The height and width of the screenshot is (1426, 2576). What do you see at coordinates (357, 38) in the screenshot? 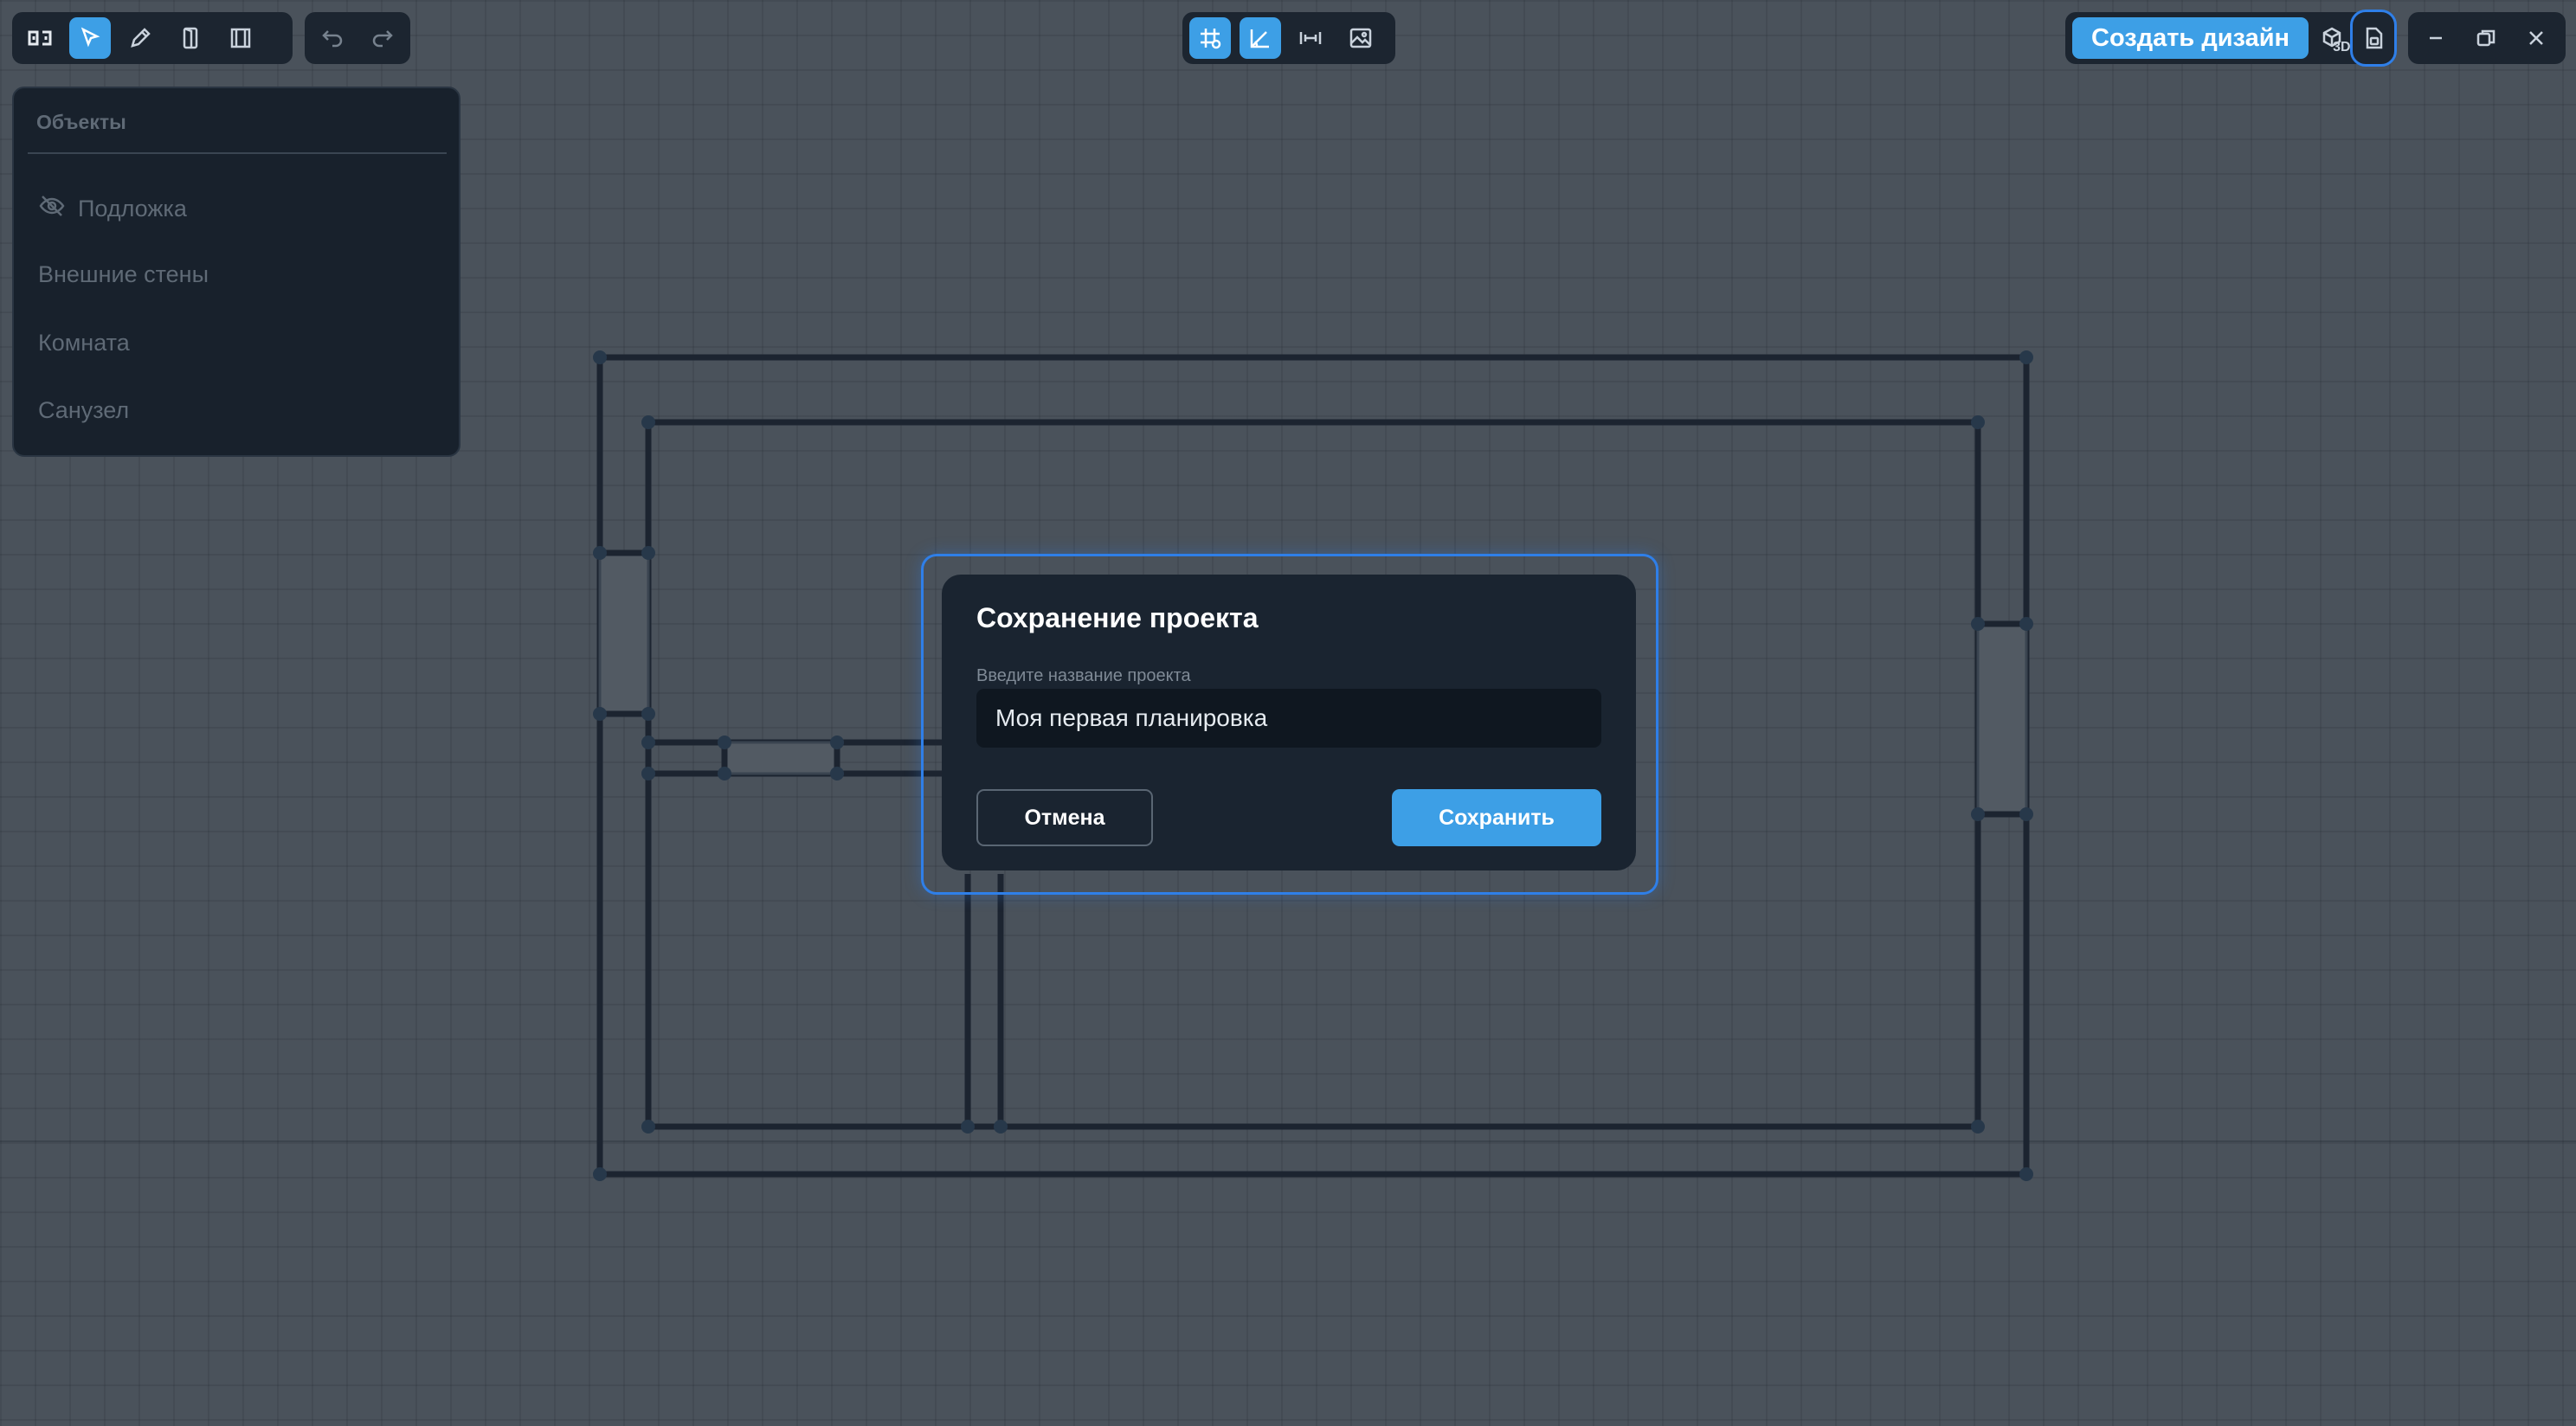
I see `history-toolbar` at bounding box center [357, 38].